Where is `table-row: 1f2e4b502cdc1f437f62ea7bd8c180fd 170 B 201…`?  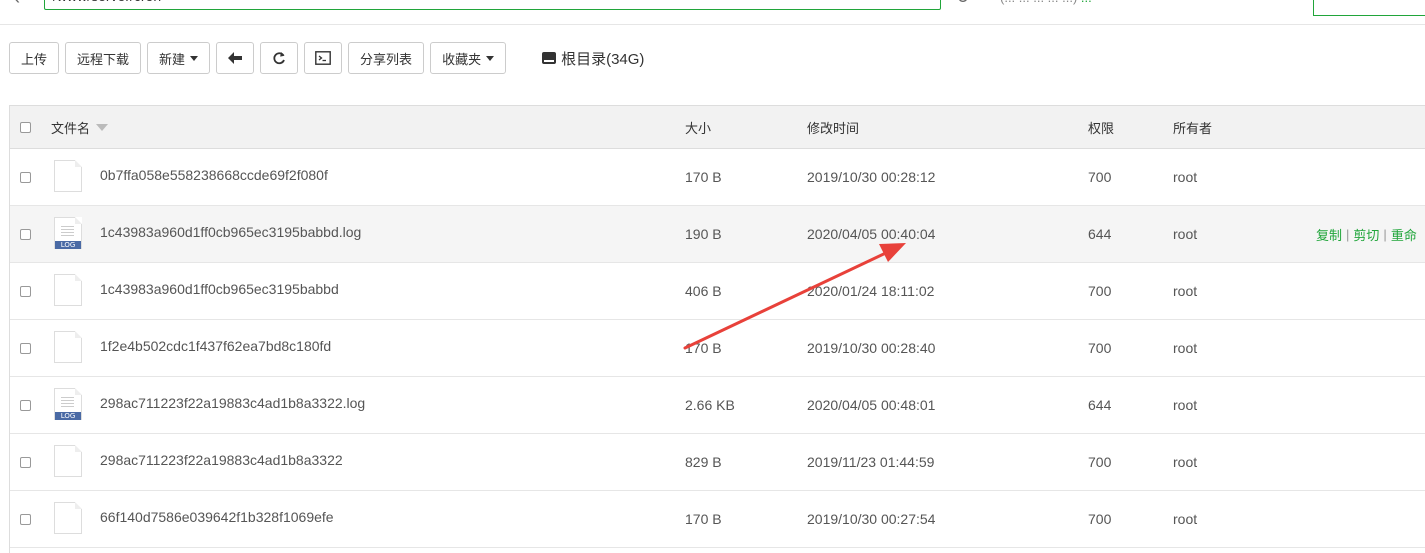
table-row: 1f2e4b502cdc1f437f62ea7bd8c180fd 170 B 201… is located at coordinates (717, 348).